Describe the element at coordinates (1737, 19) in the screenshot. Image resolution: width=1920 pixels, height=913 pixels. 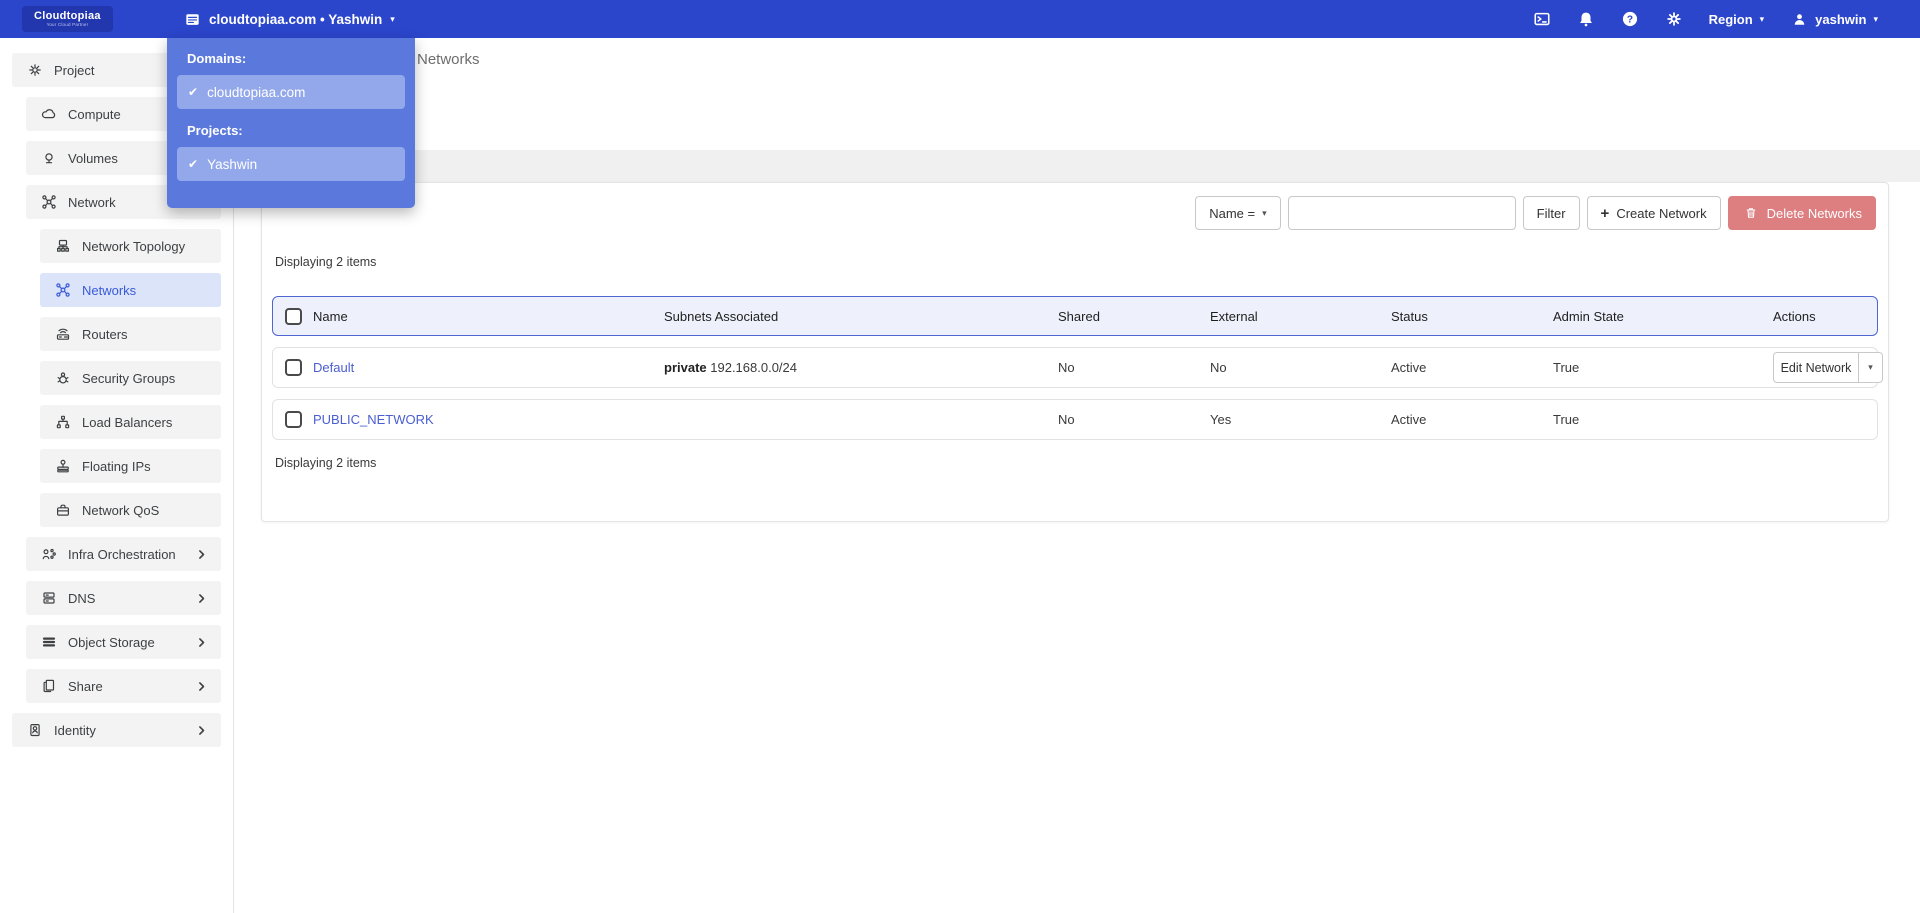
I see `region-dropdown: Region ▾` at that location.